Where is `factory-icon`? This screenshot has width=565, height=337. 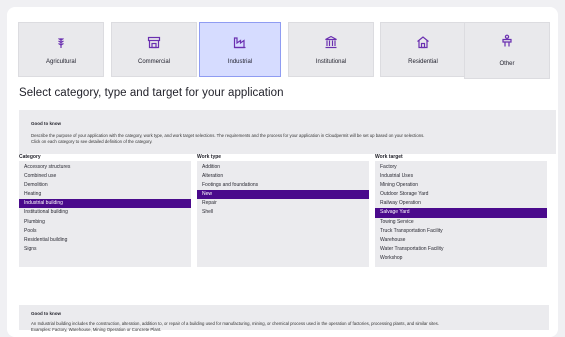
factory-icon is located at coordinates (239, 42).